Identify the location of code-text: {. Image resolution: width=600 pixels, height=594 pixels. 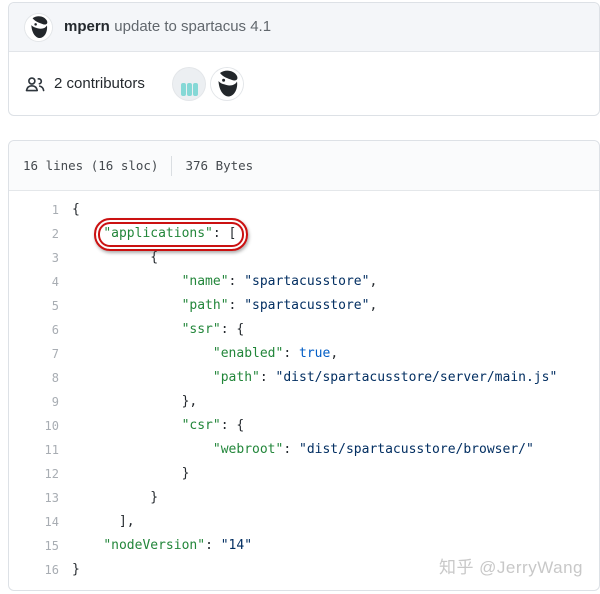
(69, 210).